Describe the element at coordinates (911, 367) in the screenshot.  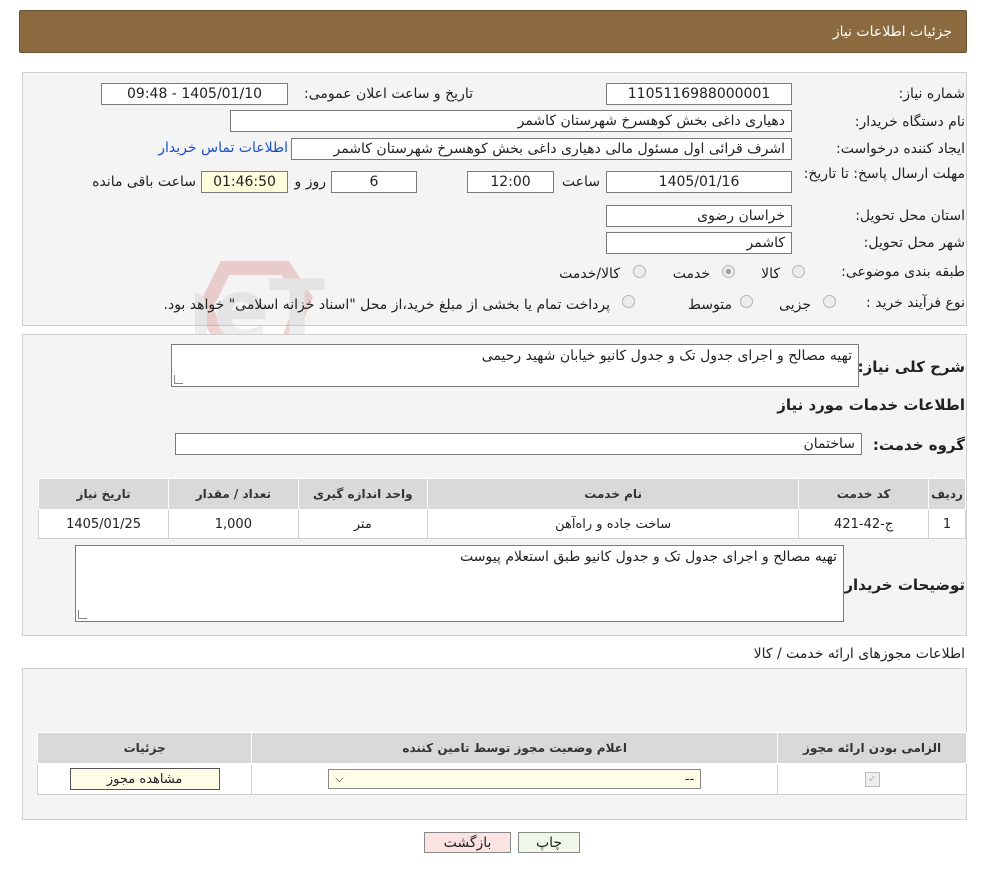
I see `summary-label: شرح کلی نیاز:` at that location.